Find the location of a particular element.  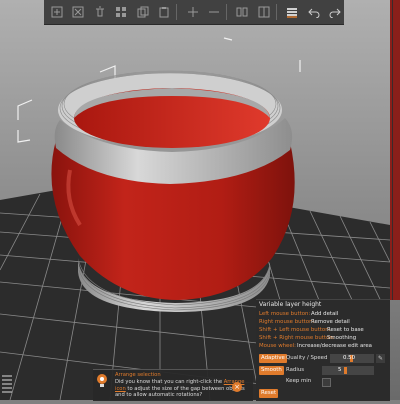

smooth-button: Smooth is located at coordinates (271, 370).